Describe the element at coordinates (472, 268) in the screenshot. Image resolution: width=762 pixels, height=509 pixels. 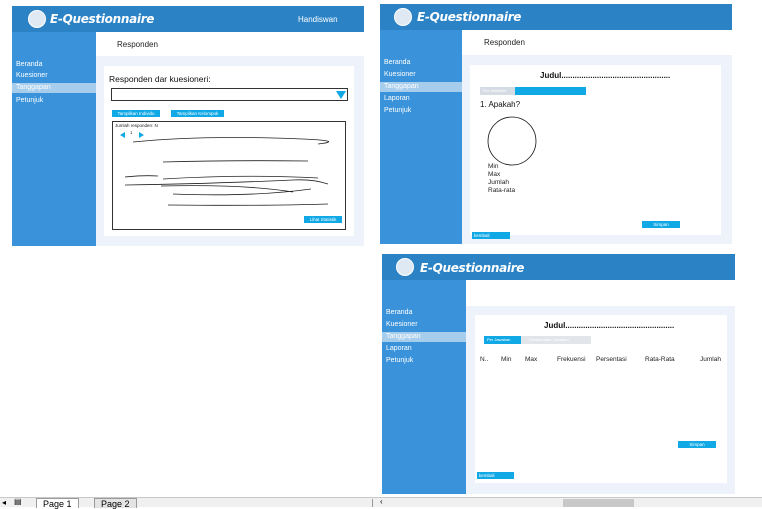
I see `app-brand-3: E-Questionnaire` at that location.